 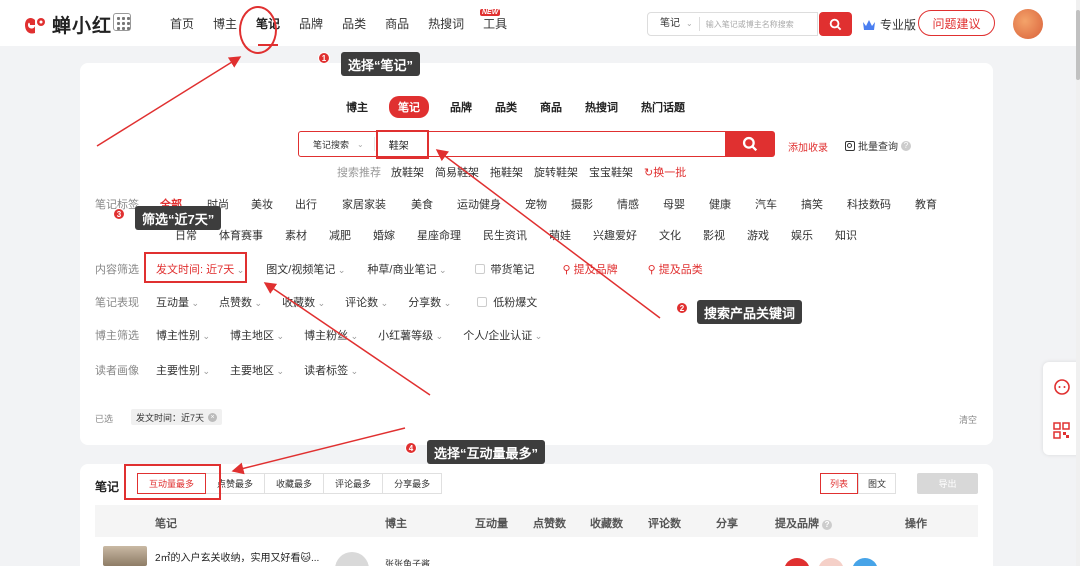 I want to click on step-callout: 选择“互动量最多”, so click(x=486, y=452).